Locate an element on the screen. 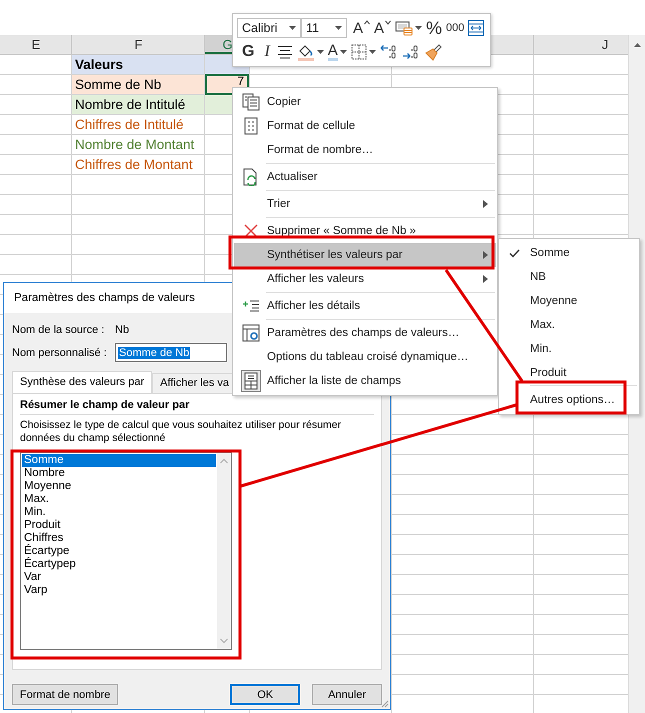 The width and height of the screenshot is (645, 713). dialog-button: Annuler is located at coordinates (347, 694).